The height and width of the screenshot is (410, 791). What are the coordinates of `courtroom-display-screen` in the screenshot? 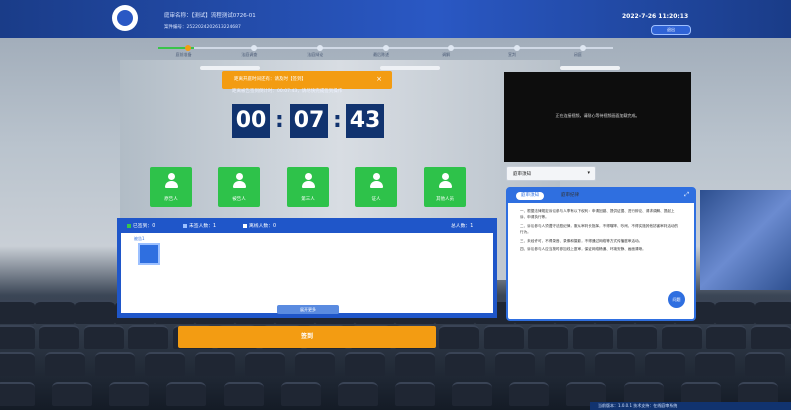 It's located at (745, 240).